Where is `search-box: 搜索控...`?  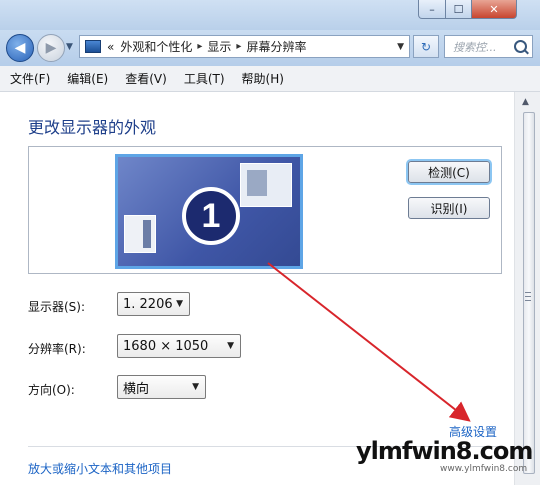 search-box: 搜索控... is located at coordinates (488, 46).